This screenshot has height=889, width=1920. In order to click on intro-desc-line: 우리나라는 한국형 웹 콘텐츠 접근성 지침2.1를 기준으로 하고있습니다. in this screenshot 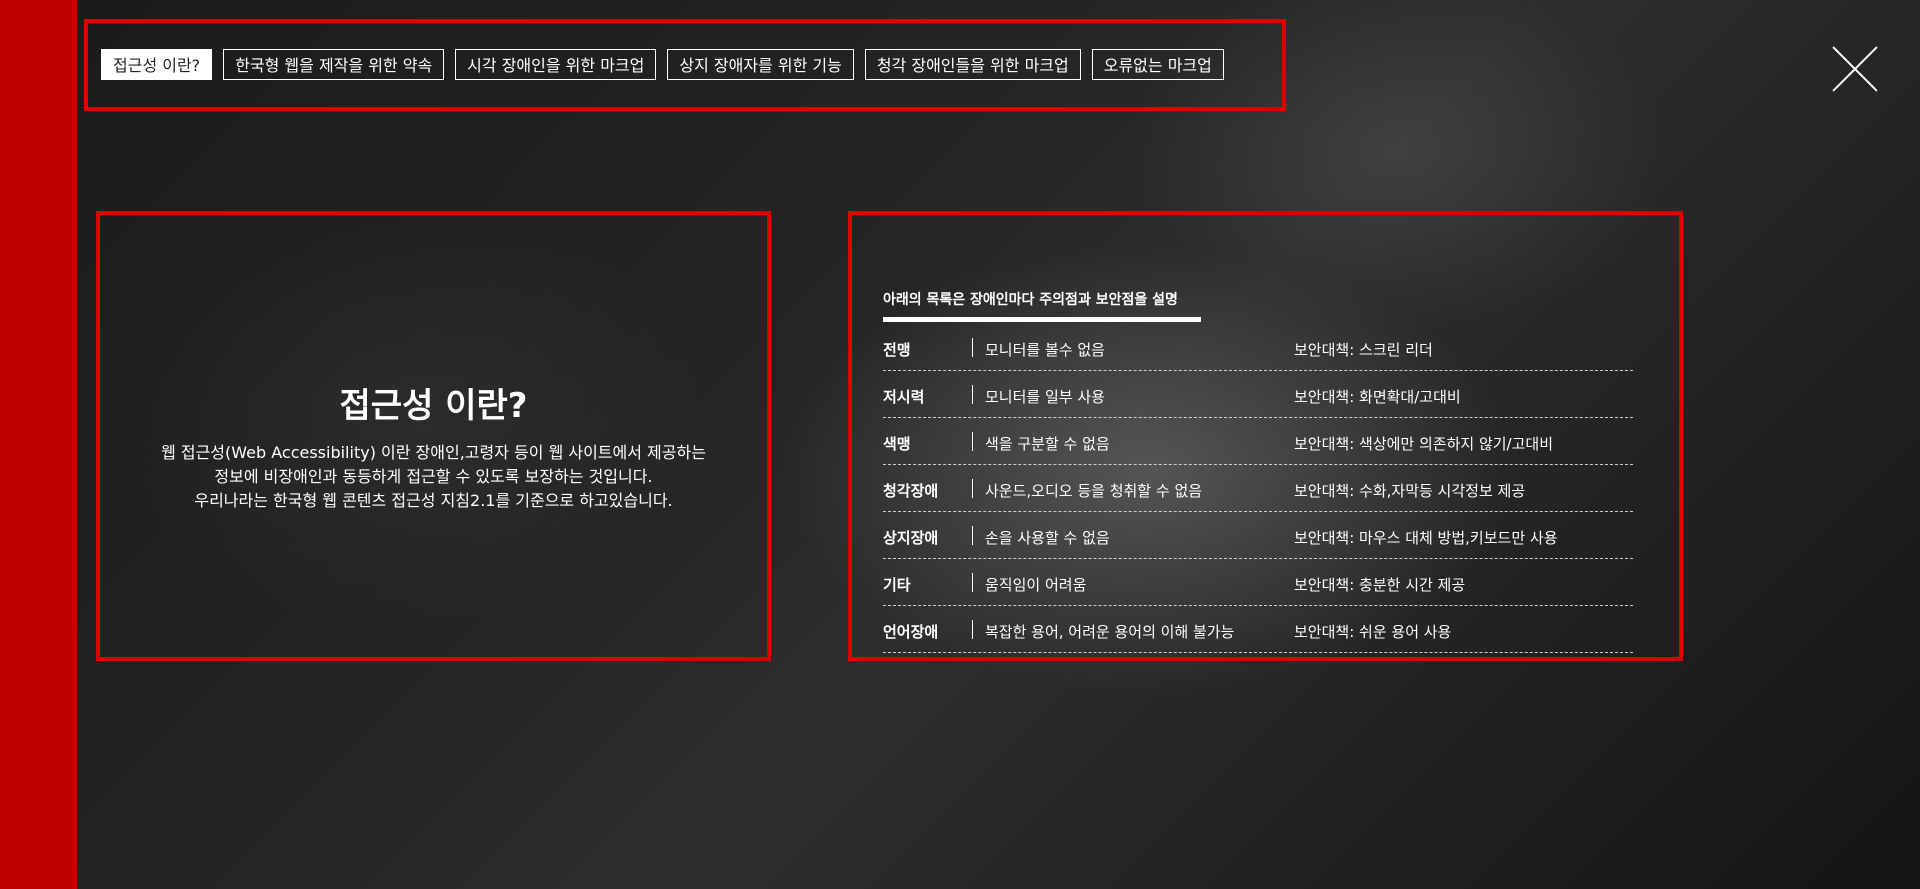, I will do `click(433, 500)`.